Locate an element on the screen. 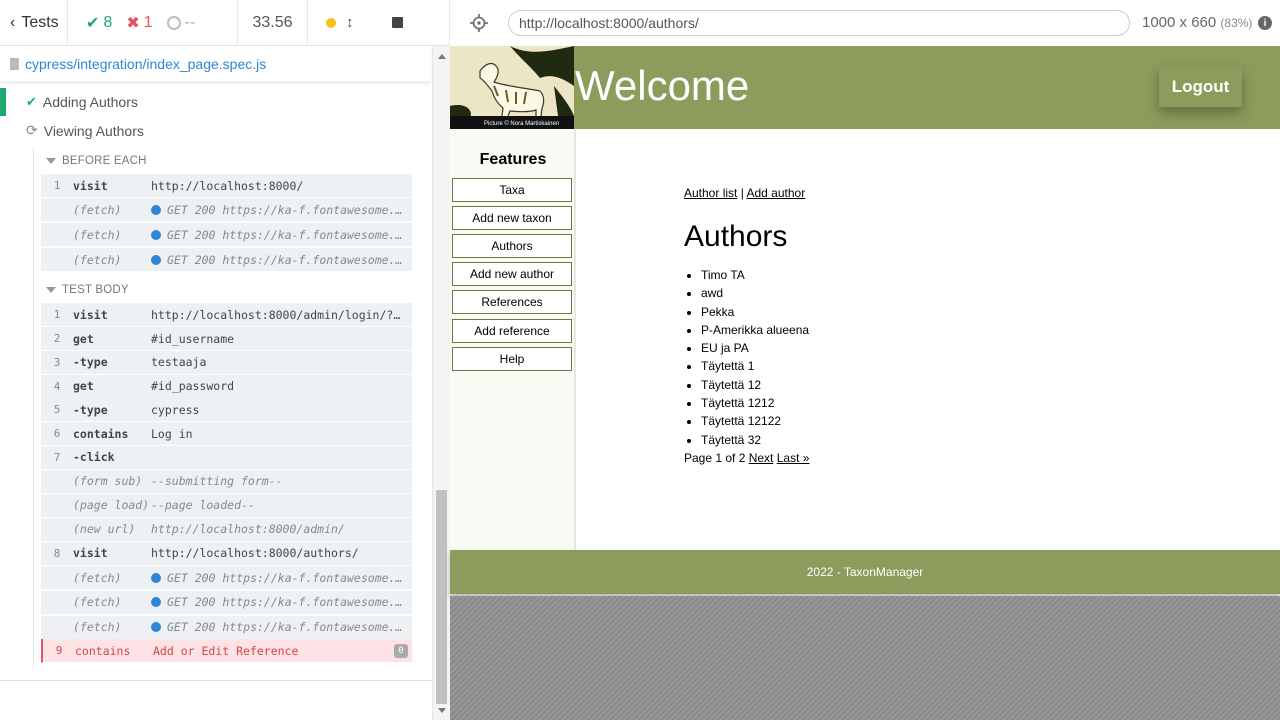 This screenshot has width=1280, height=720. command-log-row: (new url) http://localhost:8000/admin/ is located at coordinates (226, 529).